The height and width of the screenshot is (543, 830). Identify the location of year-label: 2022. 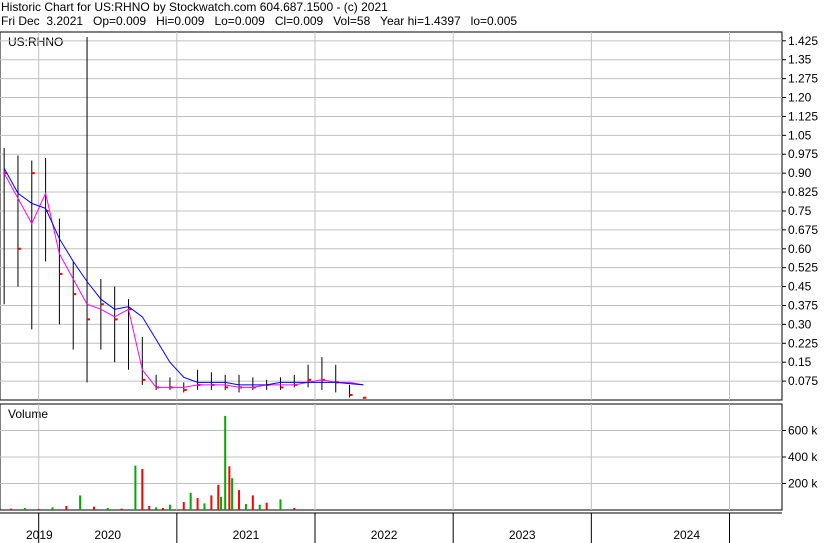
(384, 535).